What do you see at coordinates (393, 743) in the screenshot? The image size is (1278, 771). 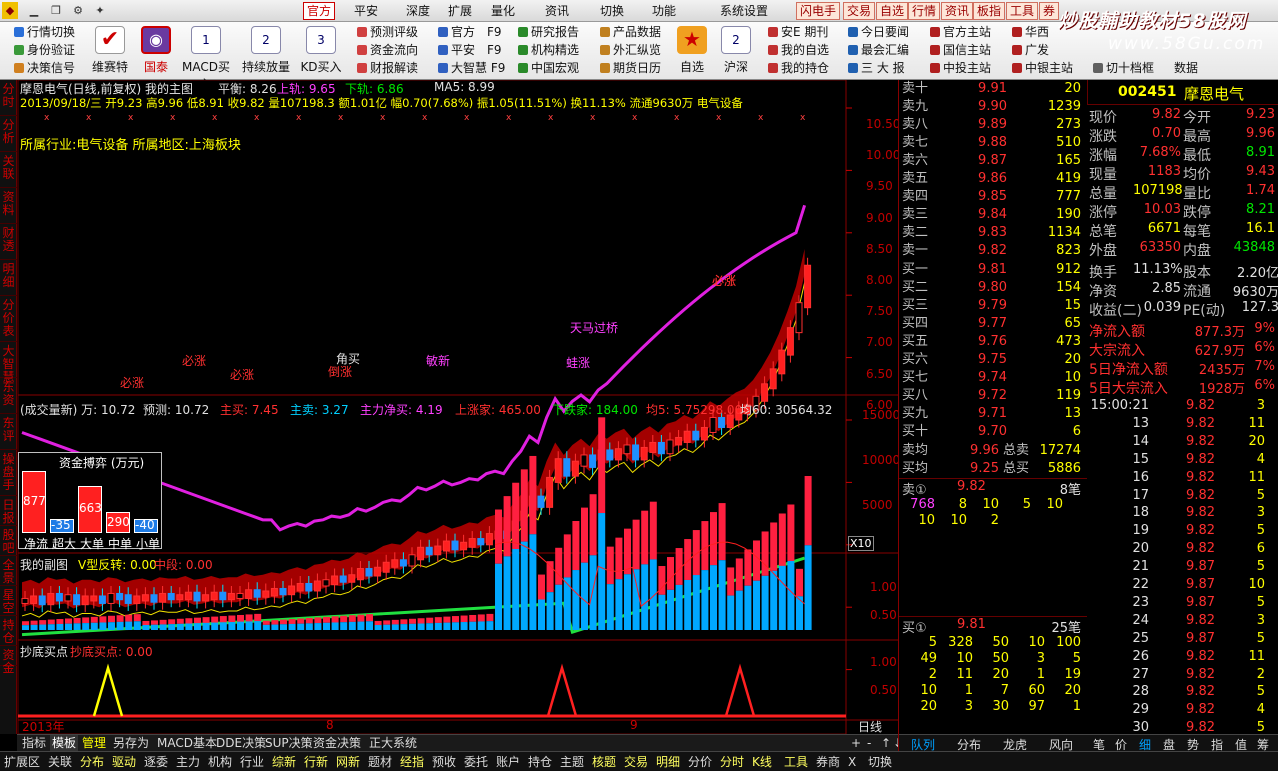 I see `tab-zhengda: 正大系统` at bounding box center [393, 743].